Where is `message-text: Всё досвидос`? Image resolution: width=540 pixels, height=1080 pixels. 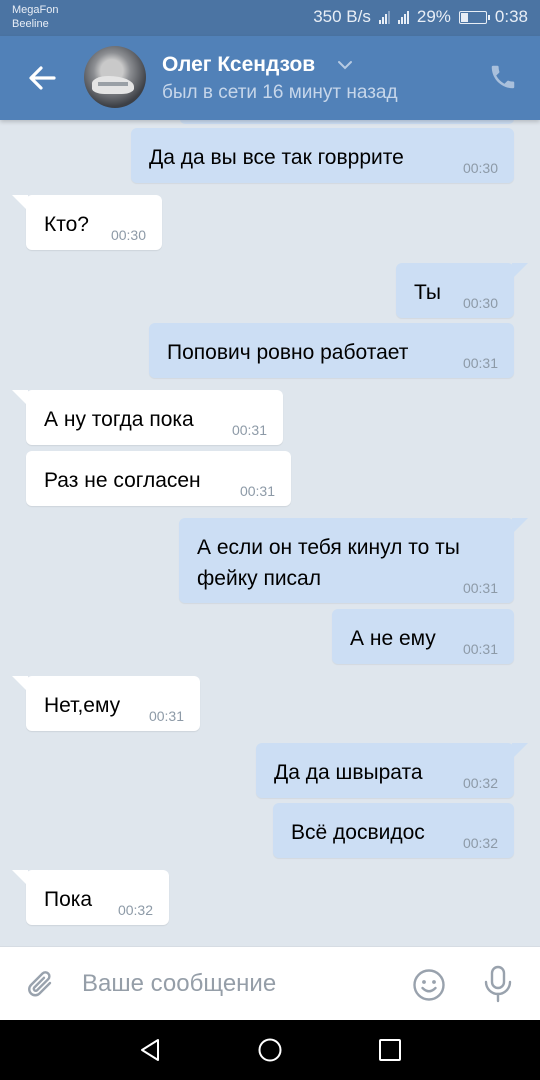
message-text: Всё досвидос is located at coordinates (358, 832).